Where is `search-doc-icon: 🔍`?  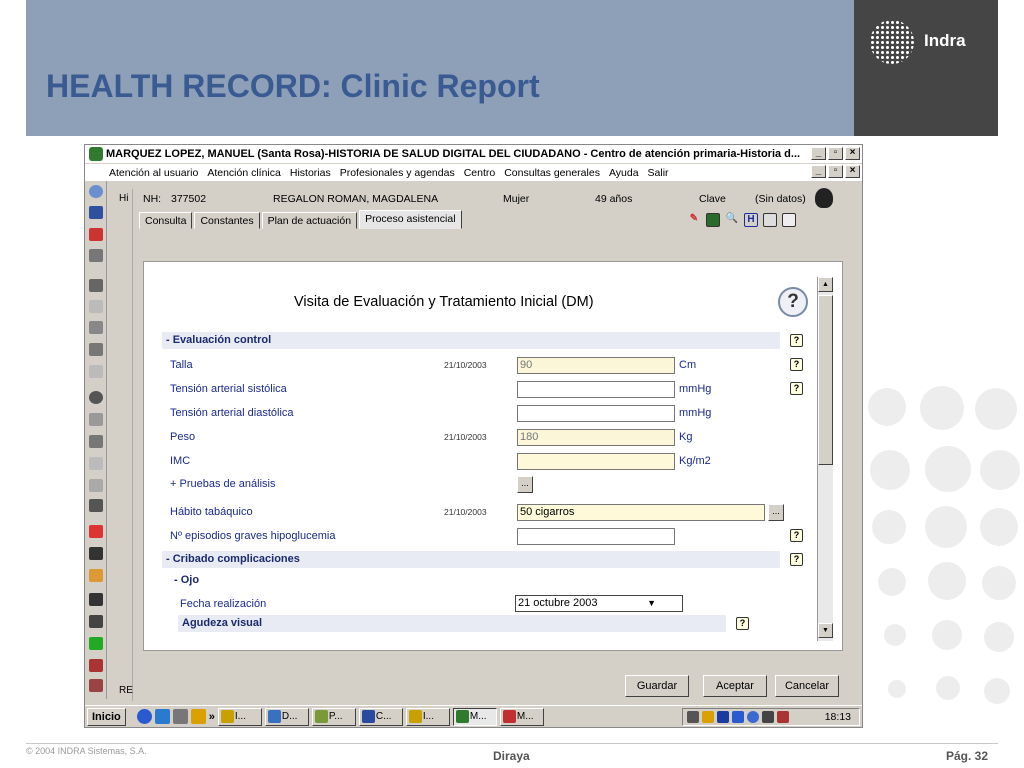
search-doc-icon: 🔍 is located at coordinates (732, 220).